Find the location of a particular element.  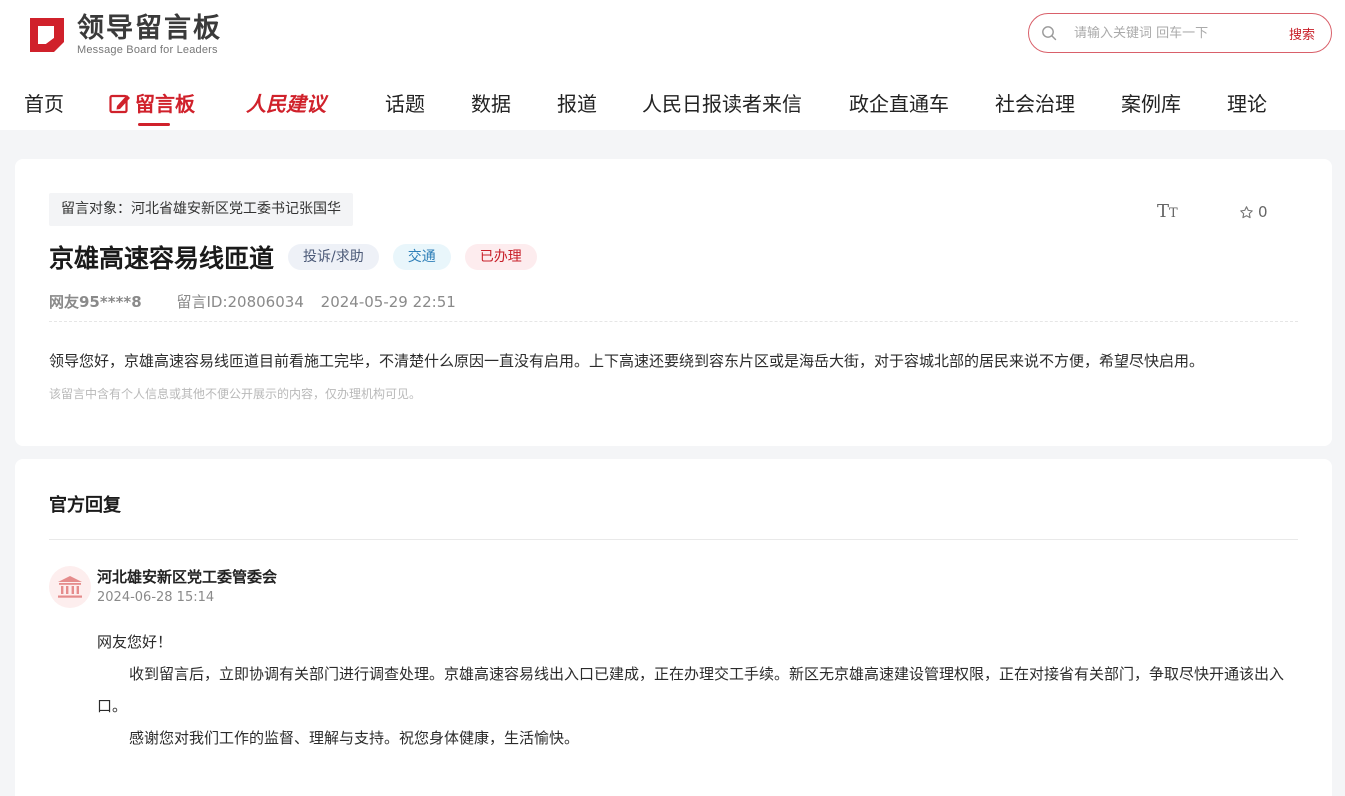

message-meta: 网友95****8 留言ID:20806034 2024-05-29 22:51 is located at coordinates (252, 301).